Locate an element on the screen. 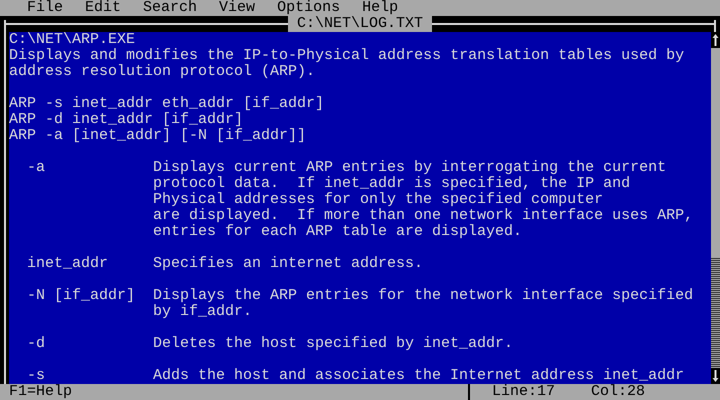 The height and width of the screenshot is (400, 720). menu-item: Help is located at coordinates (380, 8).